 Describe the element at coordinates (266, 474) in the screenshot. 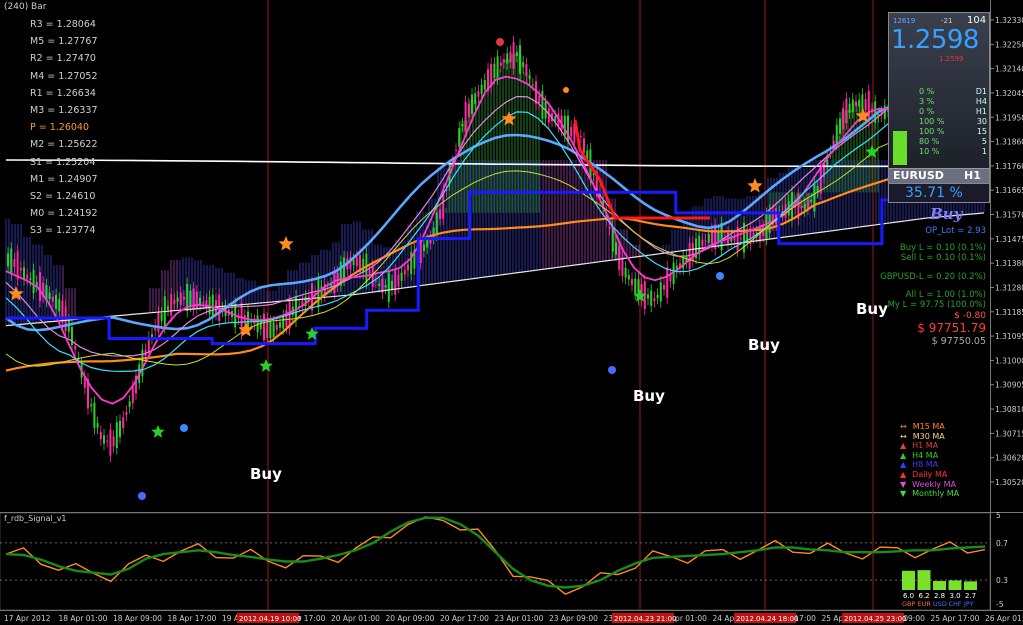

I see `buy-label-1: Buy` at that location.